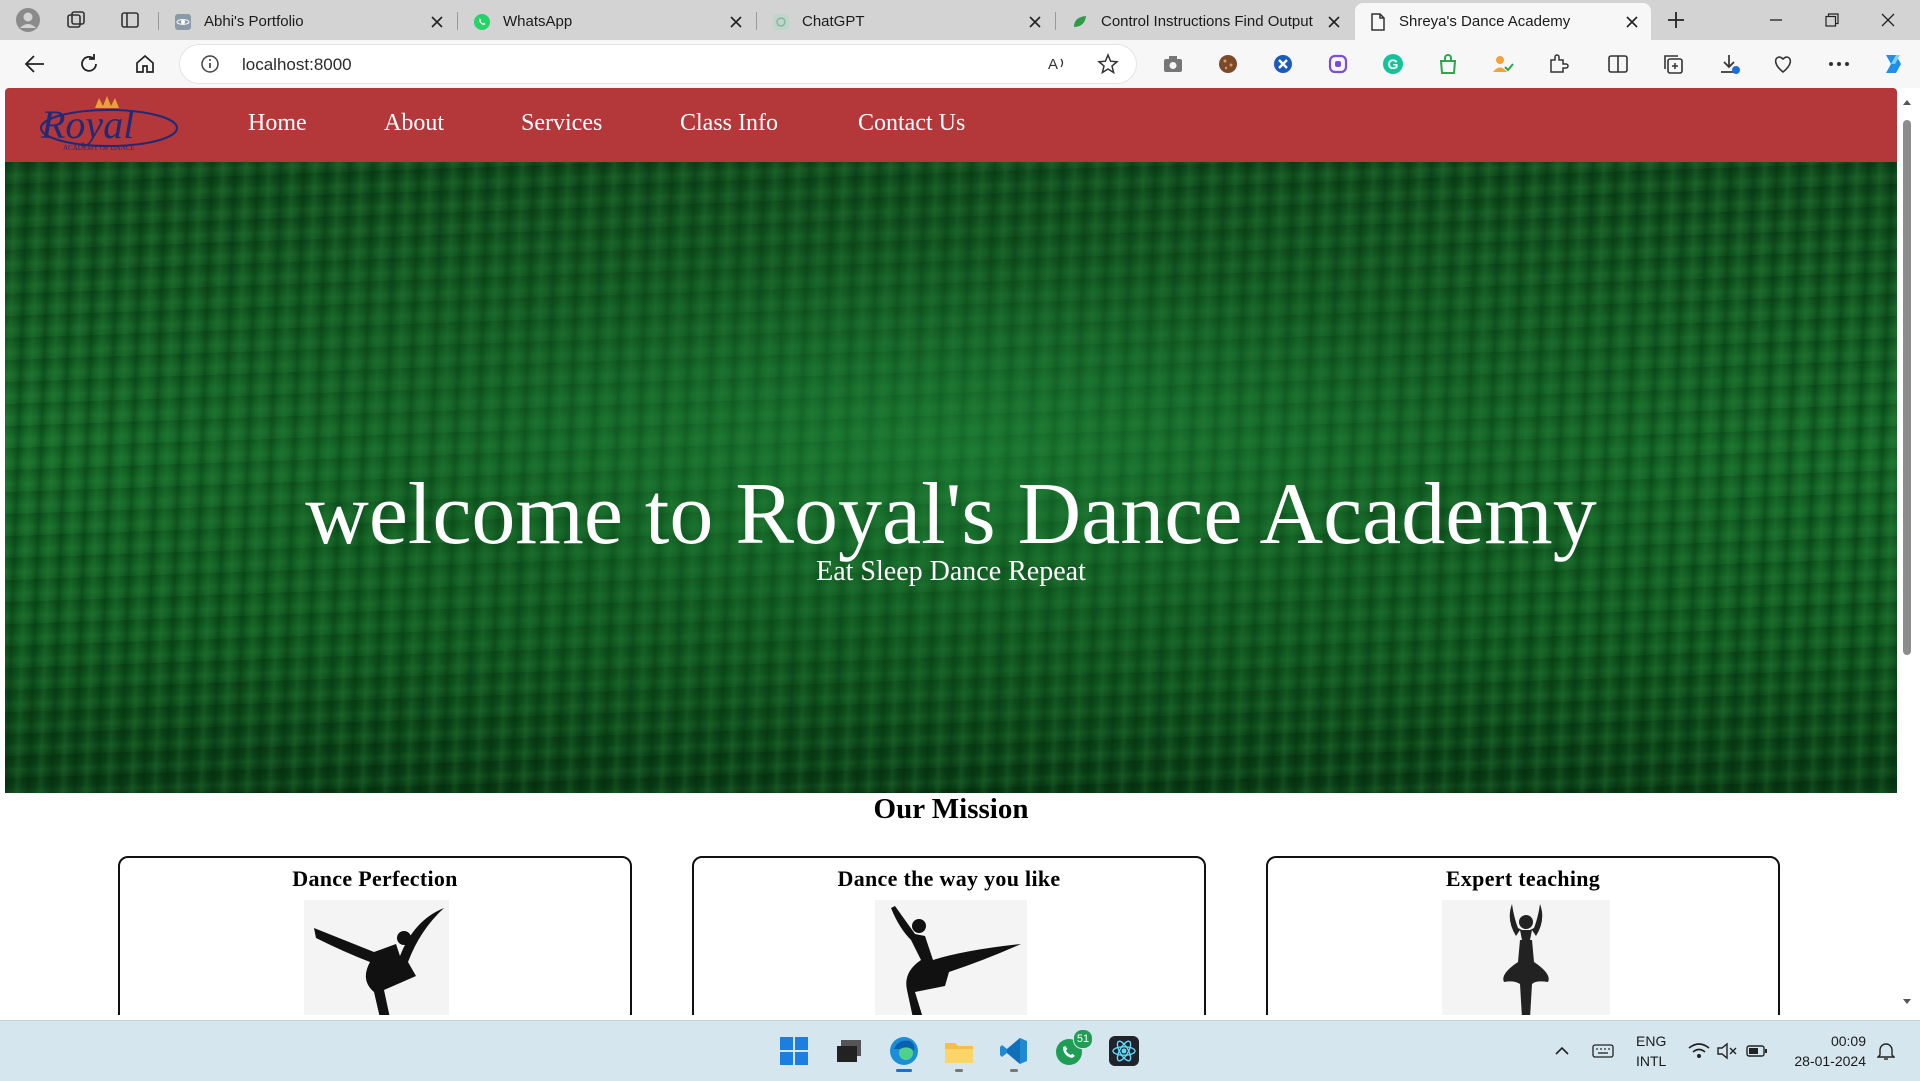 The image size is (1920, 1081). What do you see at coordinates (76, 20) in the screenshot?
I see `workspaces-icon` at bounding box center [76, 20].